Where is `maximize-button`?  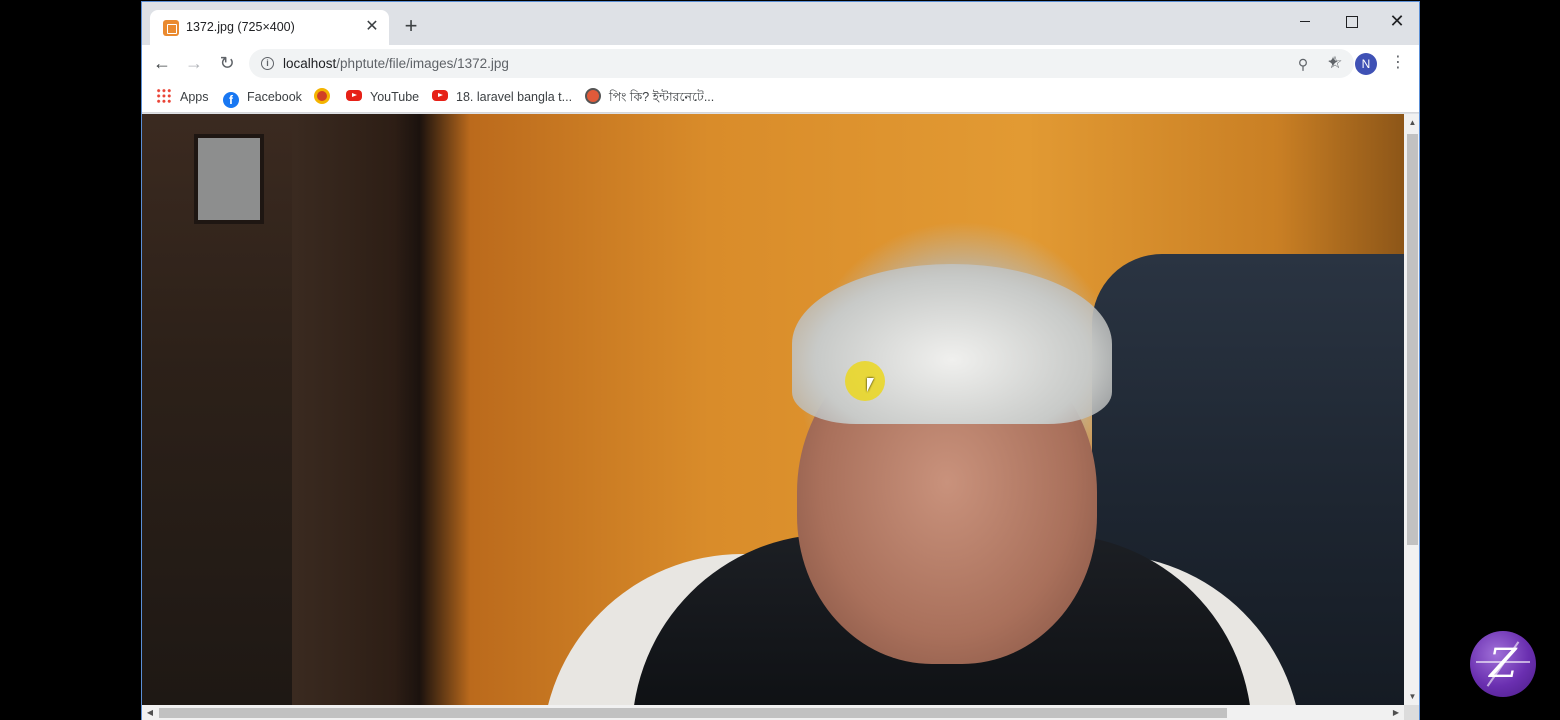
maximize-button is located at coordinates (1351, 21).